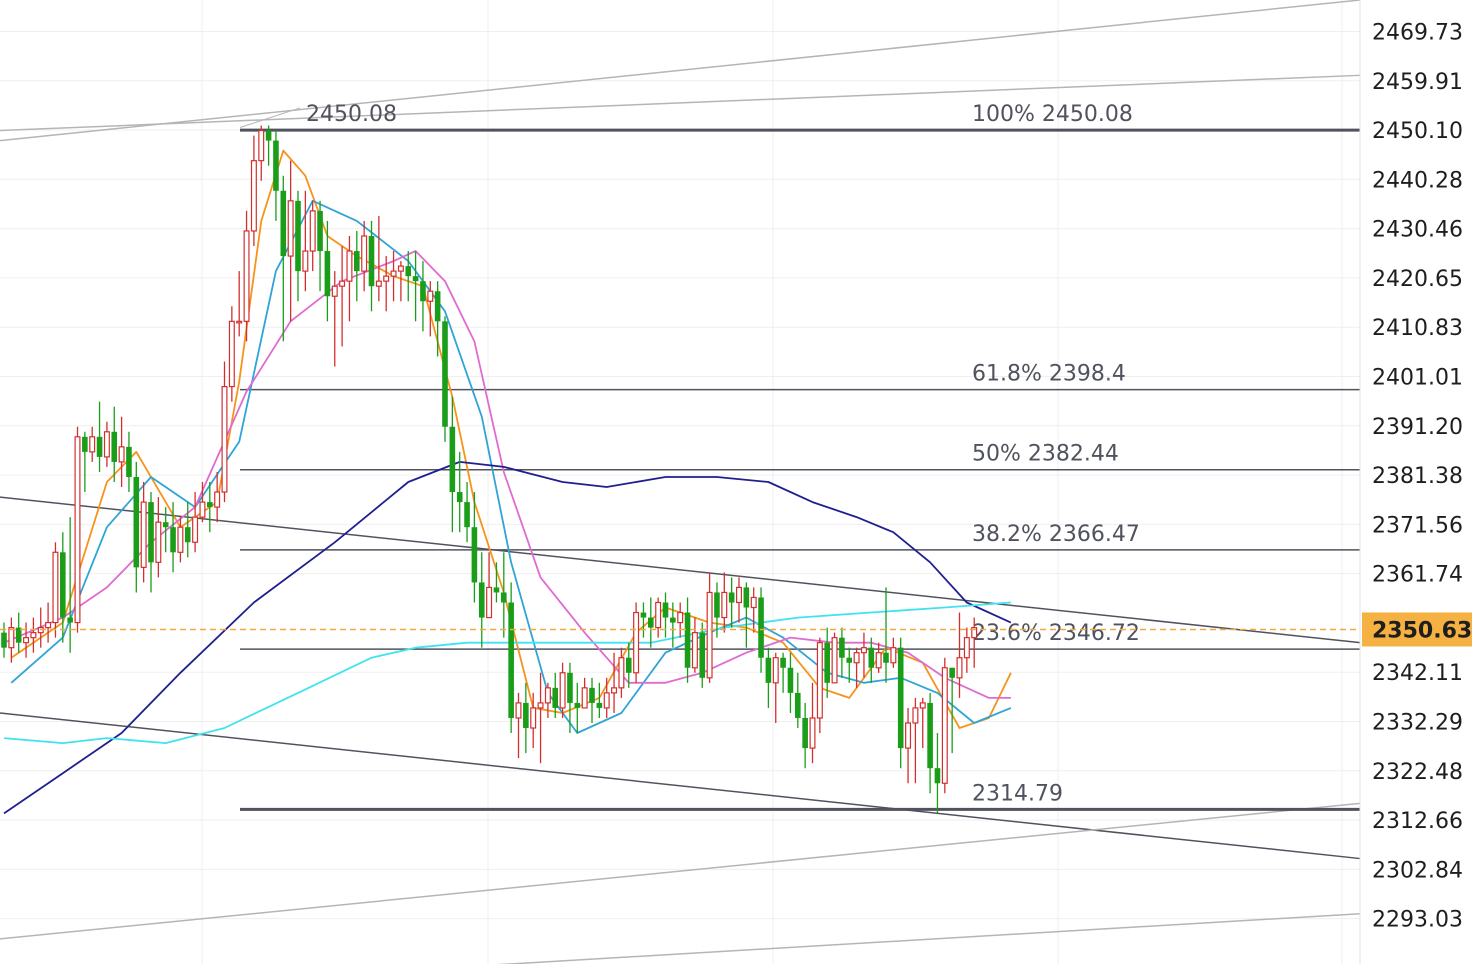 The image size is (1474, 964). Describe the element at coordinates (1417, 279) in the screenshot. I see `price-axis-tick-label: 2420.65` at that location.